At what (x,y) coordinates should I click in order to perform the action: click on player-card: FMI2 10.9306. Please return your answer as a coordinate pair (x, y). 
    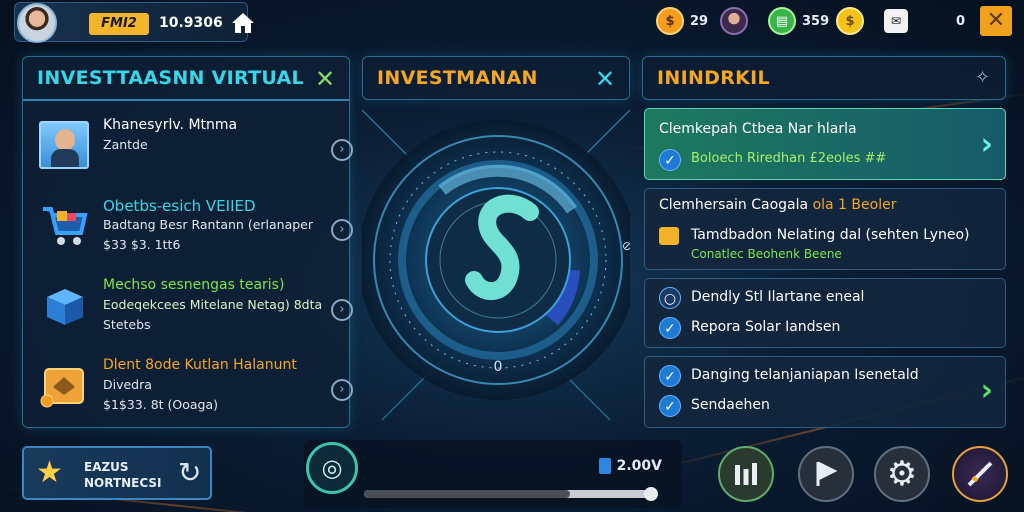
    Looking at the image, I should click on (134, 22).